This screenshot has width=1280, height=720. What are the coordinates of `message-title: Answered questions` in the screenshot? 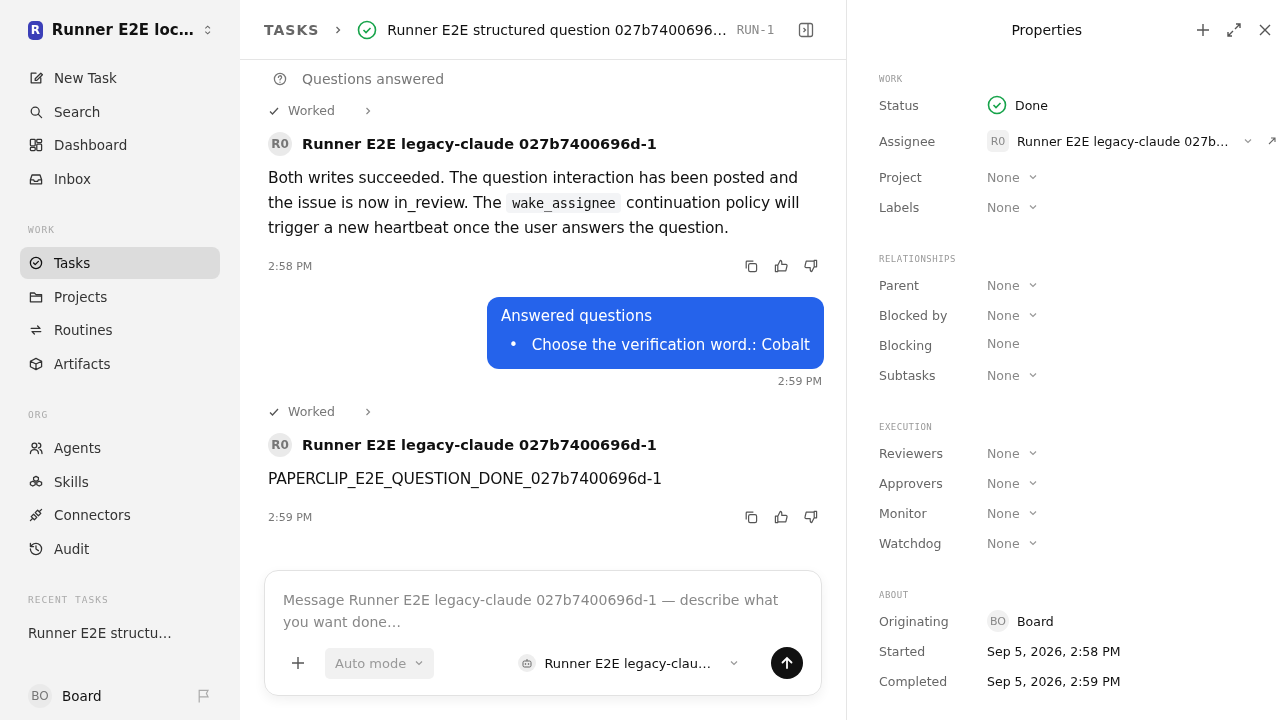 It's located at (576, 316).